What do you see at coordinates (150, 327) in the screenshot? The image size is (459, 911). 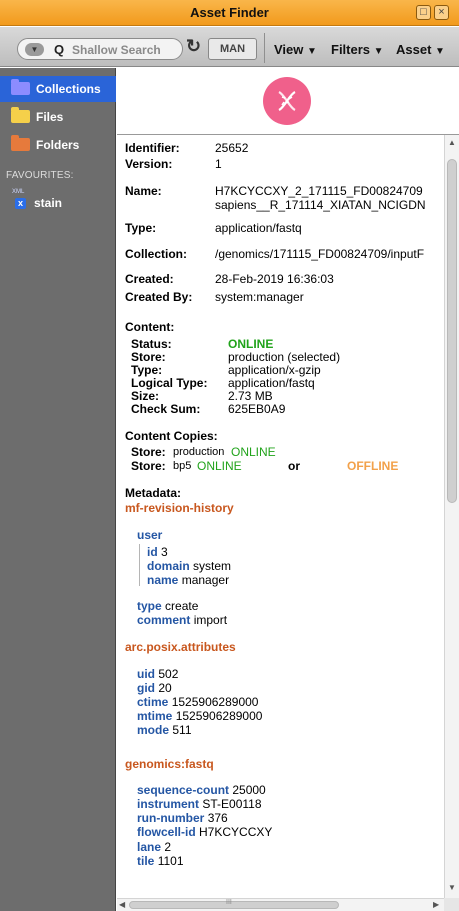 I see `content-title: Content:` at bounding box center [150, 327].